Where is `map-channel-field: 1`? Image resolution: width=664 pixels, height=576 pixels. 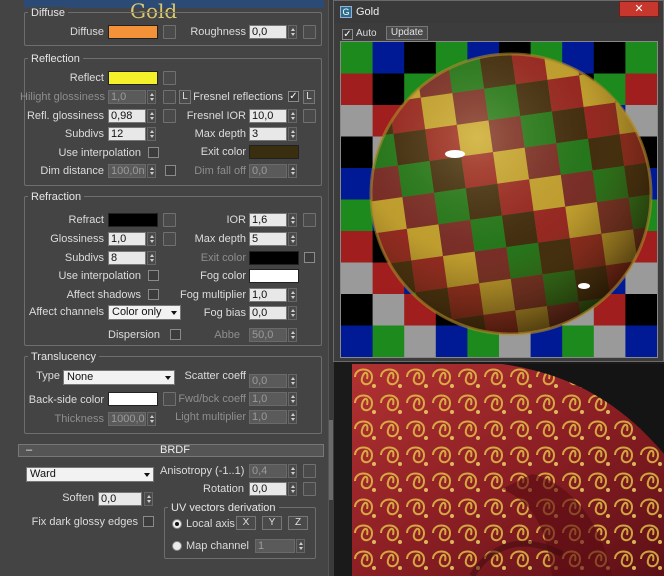
map-channel-field: 1 is located at coordinates (275, 546).